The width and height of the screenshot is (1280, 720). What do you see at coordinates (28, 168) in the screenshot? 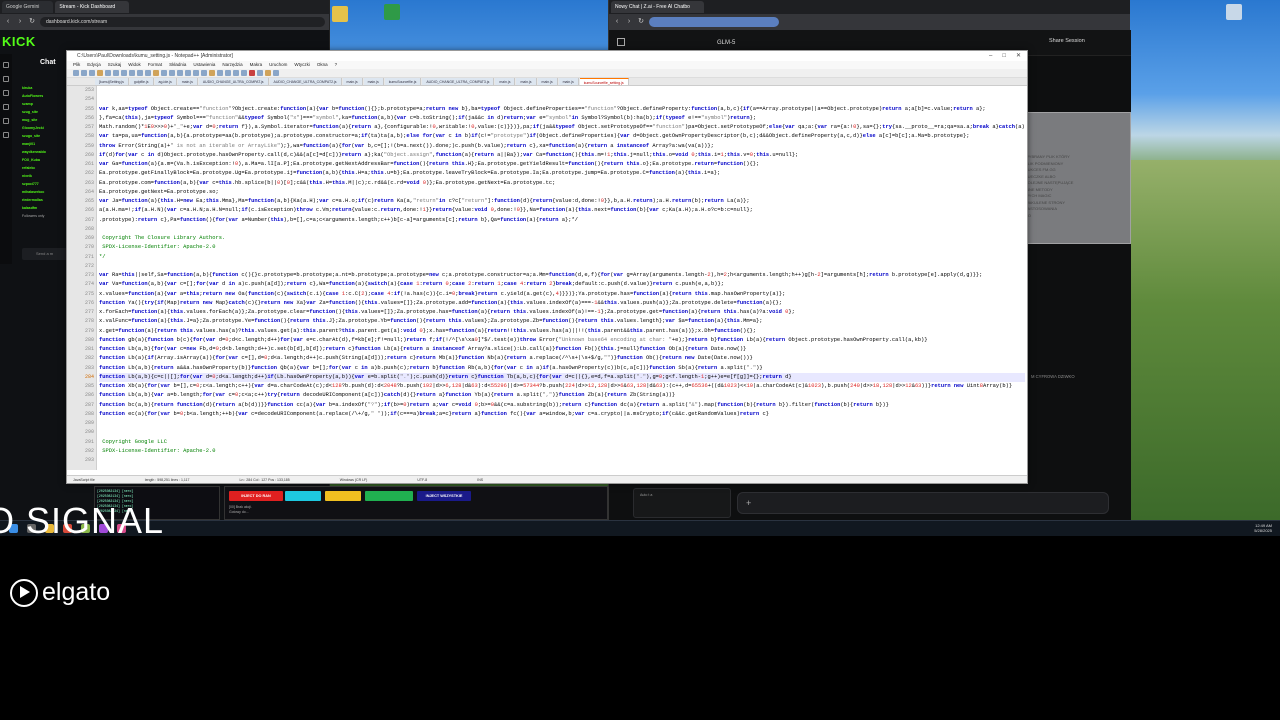
I see `chat-username: refalekc` at bounding box center [28, 168].